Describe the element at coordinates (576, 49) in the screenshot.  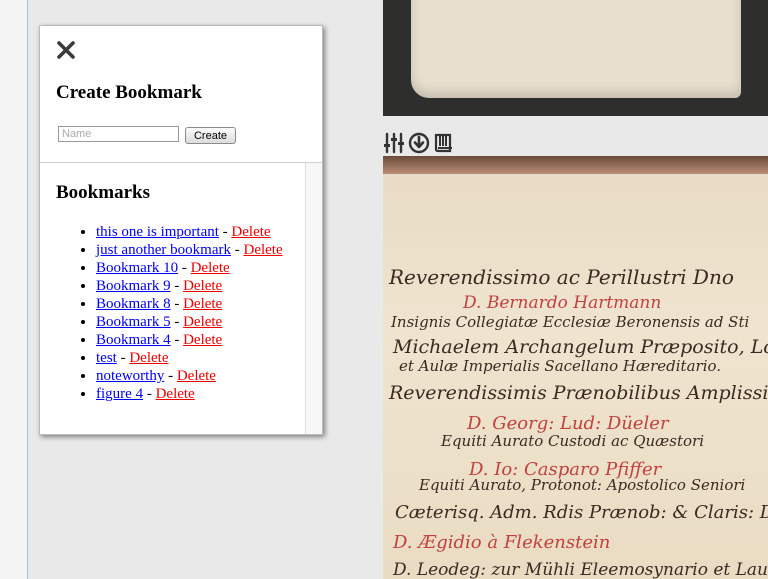
I see `page-paper` at that location.